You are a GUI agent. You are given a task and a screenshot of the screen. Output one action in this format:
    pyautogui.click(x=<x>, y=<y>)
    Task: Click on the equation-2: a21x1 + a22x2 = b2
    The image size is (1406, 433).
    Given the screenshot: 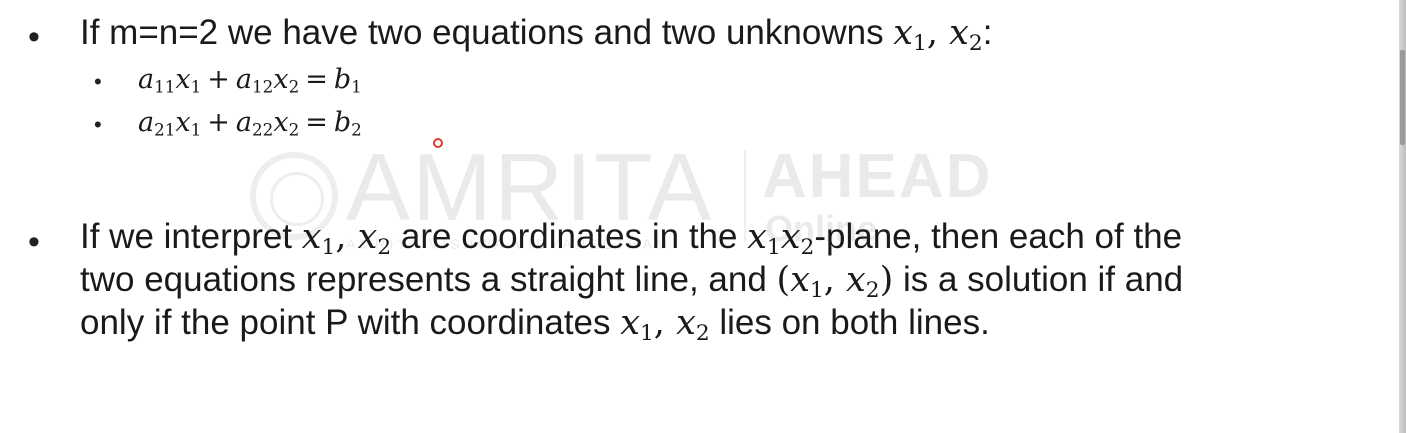 What is the action you would take?
    pyautogui.click(x=250, y=123)
    